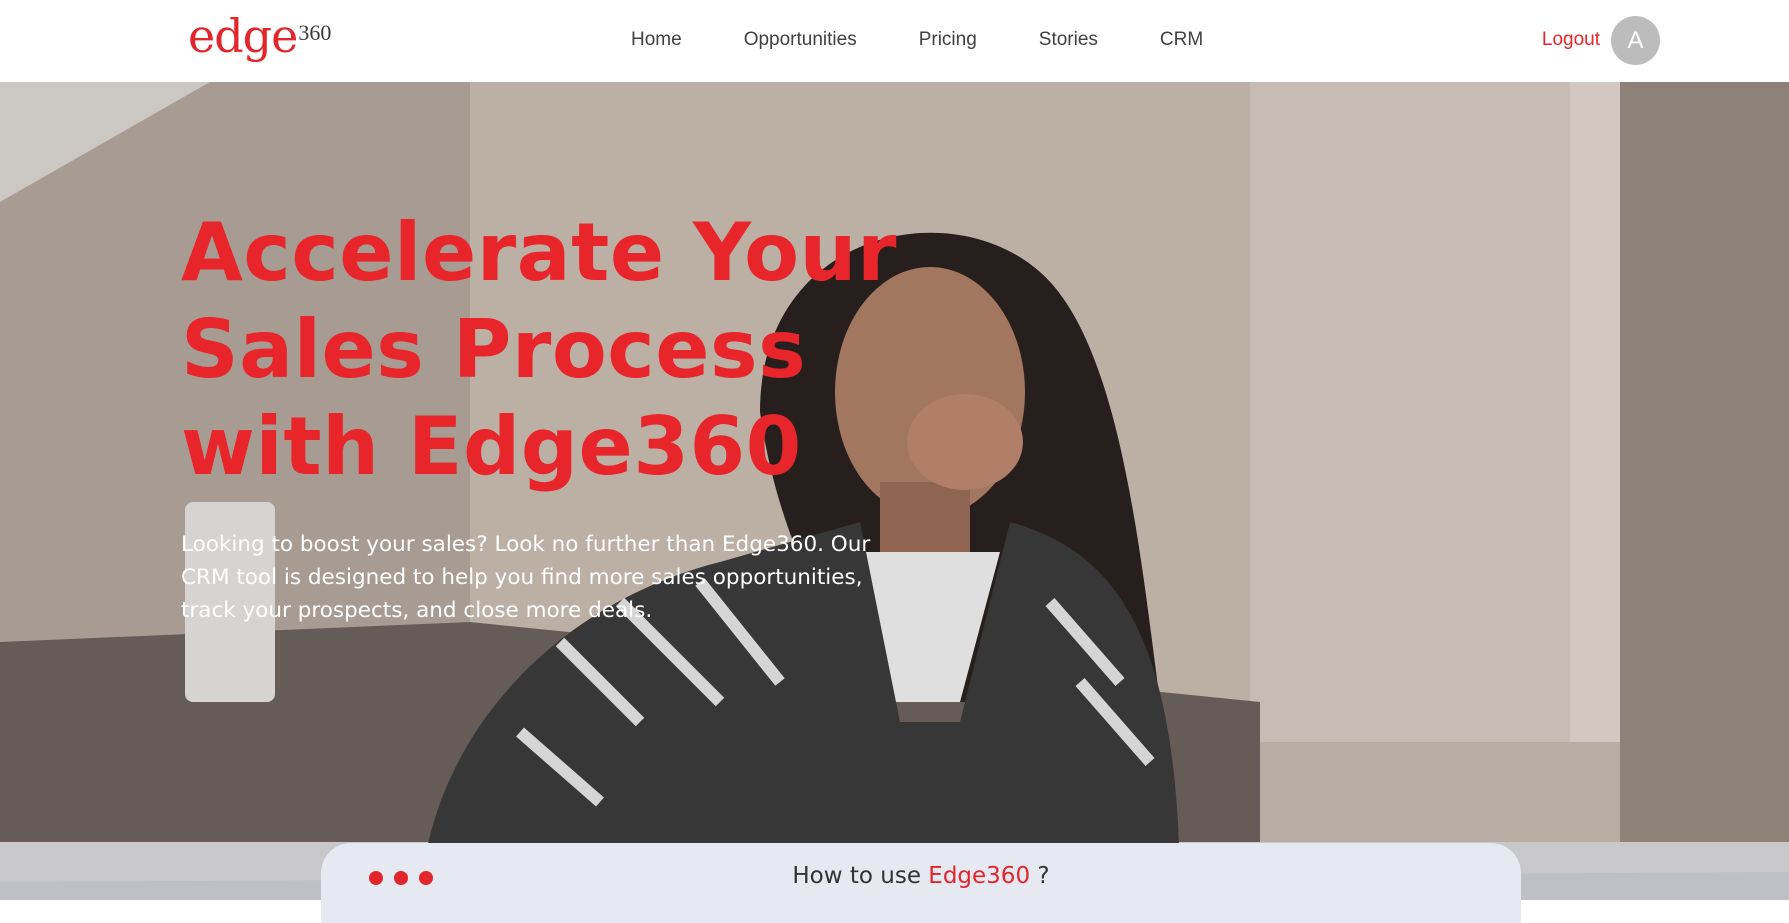 This screenshot has height=923, width=1789. I want to click on main-nav: Home Opportunities Pricing Stories CRM, so click(917, 40).